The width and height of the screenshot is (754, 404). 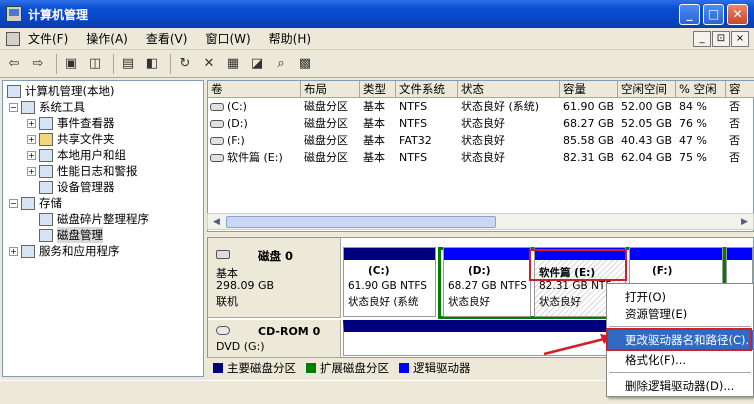 What do you see at coordinates (14, 91) in the screenshot?
I see `computer-icon` at bounding box center [14, 91].